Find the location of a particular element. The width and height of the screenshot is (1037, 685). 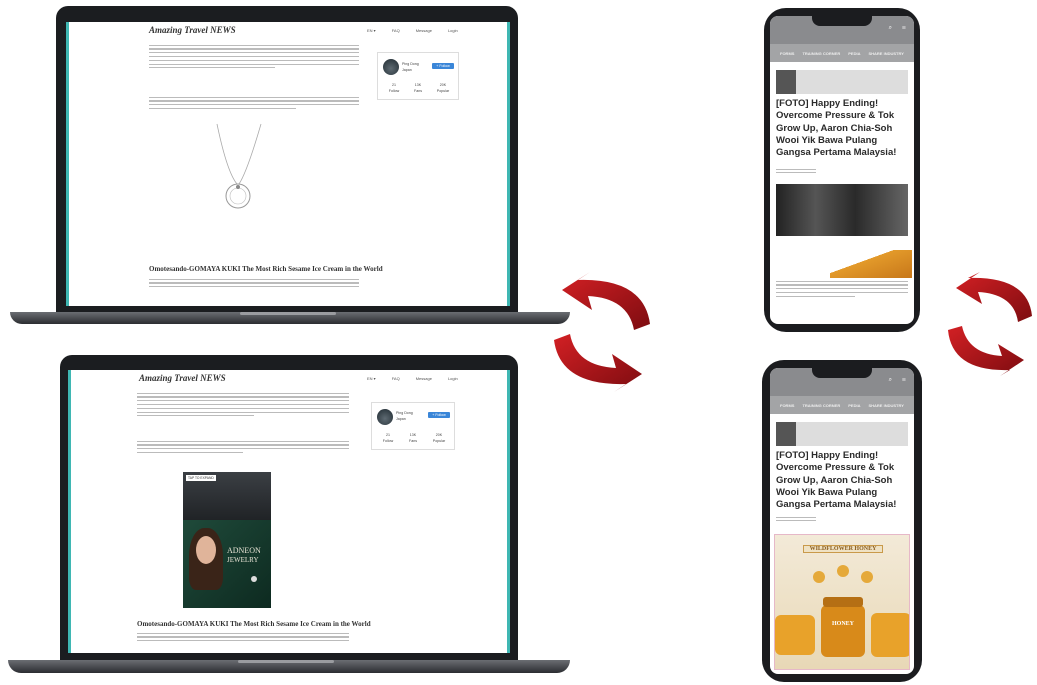

phone-top-notch is located at coordinates (842, 21).